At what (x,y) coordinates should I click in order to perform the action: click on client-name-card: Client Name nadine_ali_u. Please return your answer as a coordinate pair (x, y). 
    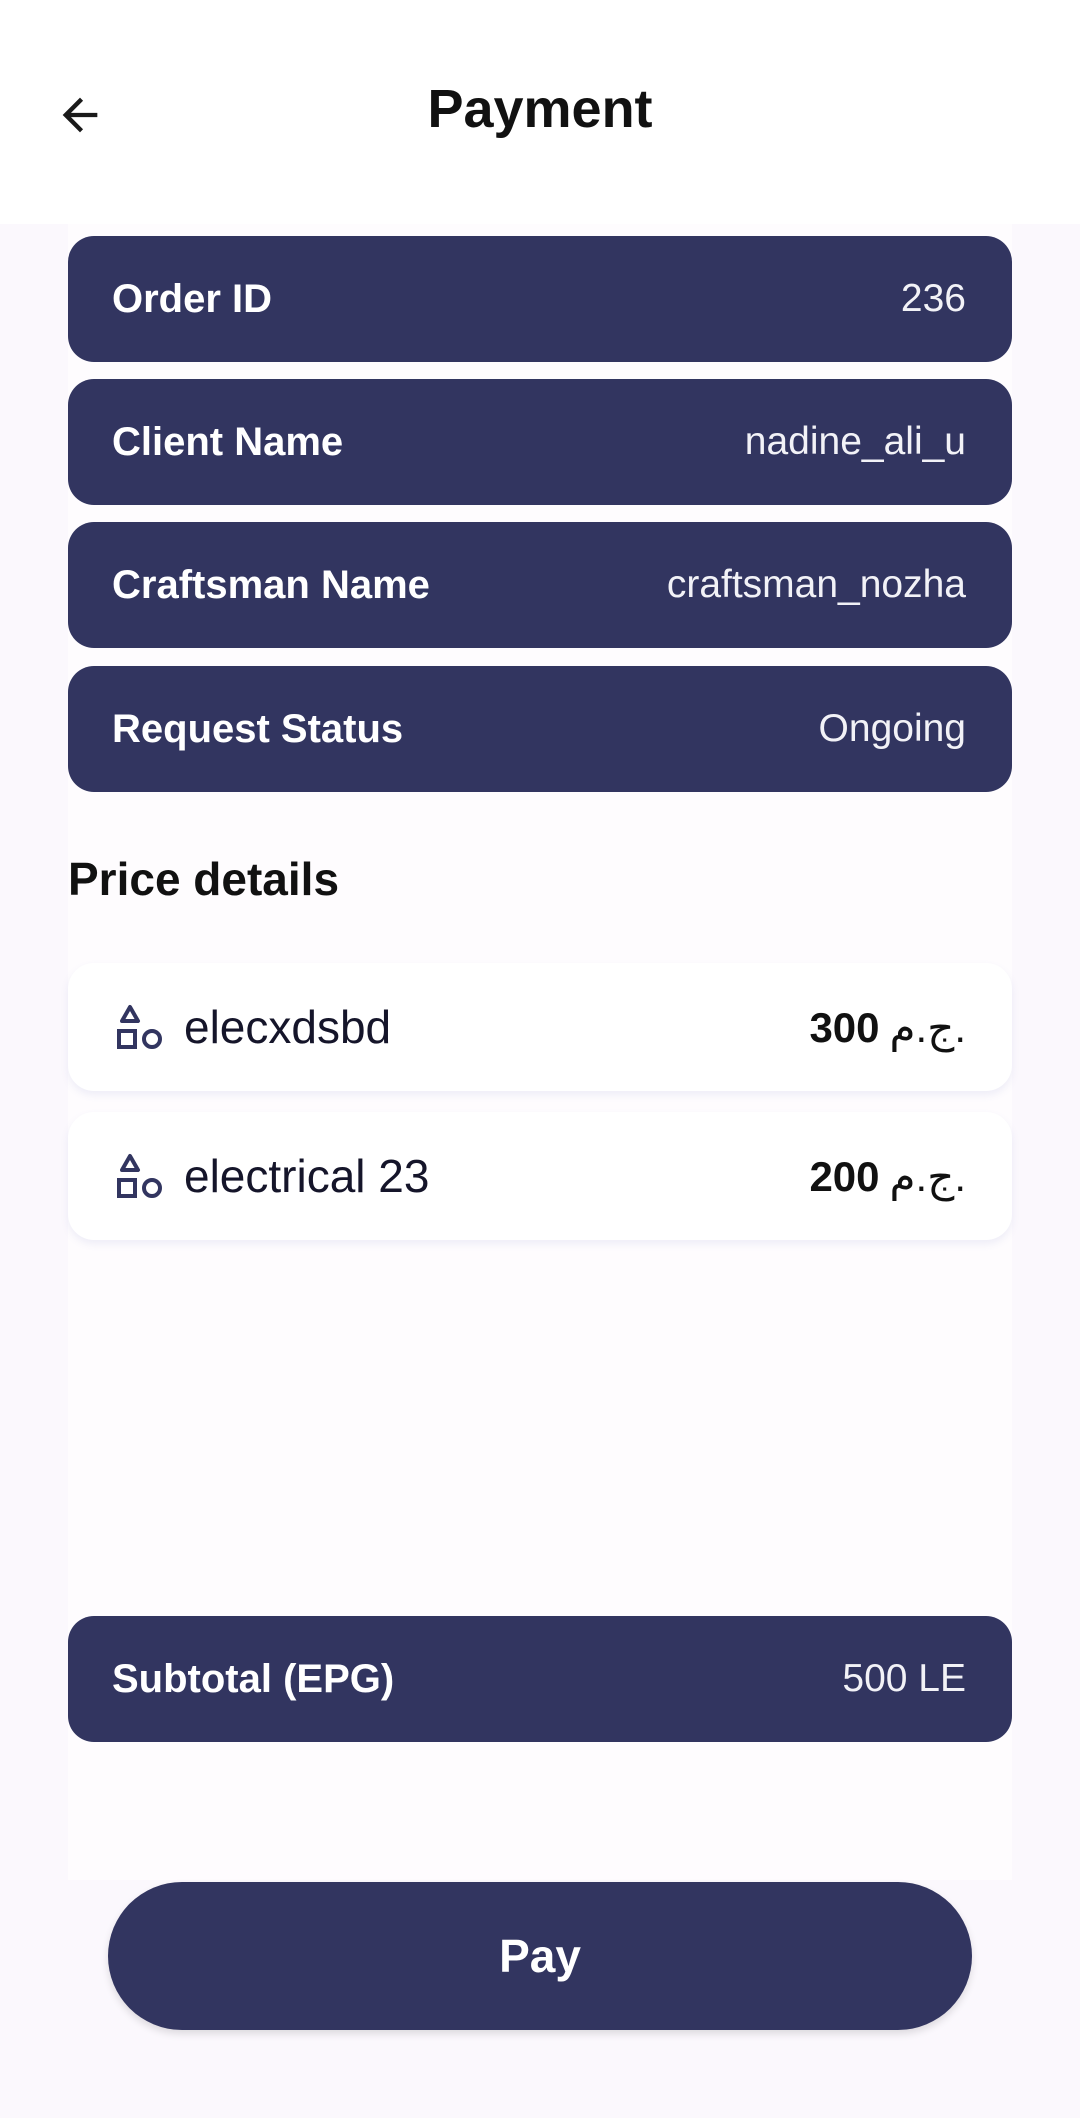
    Looking at the image, I should click on (540, 442).